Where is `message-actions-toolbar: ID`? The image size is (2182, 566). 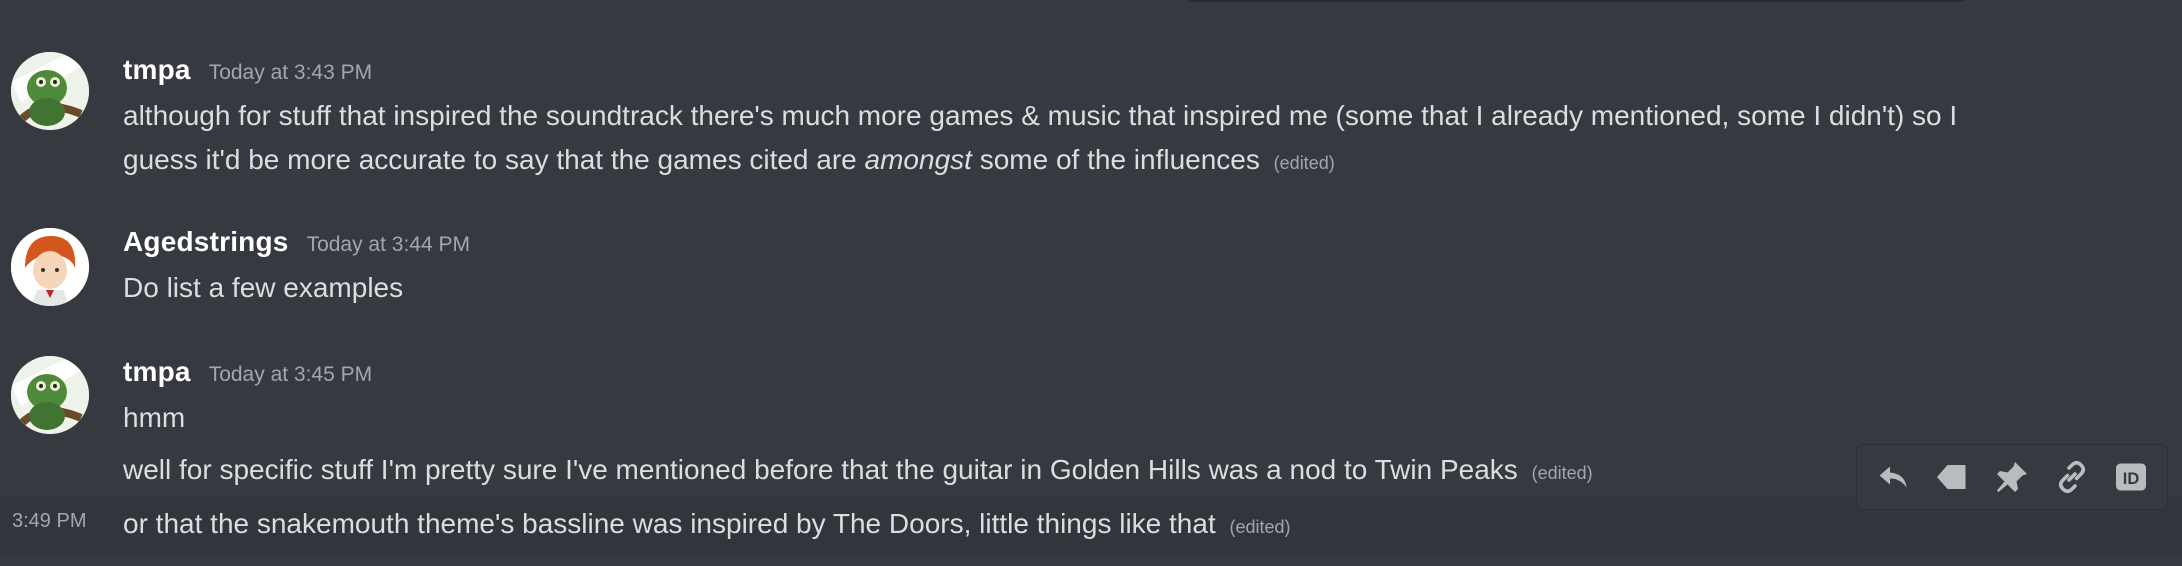
message-actions-toolbar: ID is located at coordinates (2012, 477).